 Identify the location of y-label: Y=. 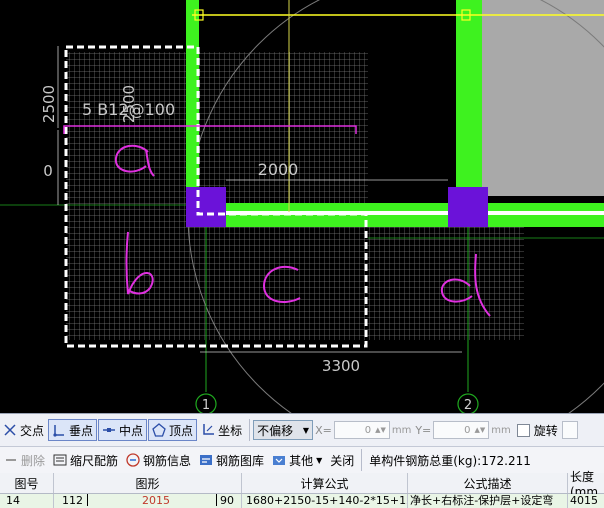
(423, 430).